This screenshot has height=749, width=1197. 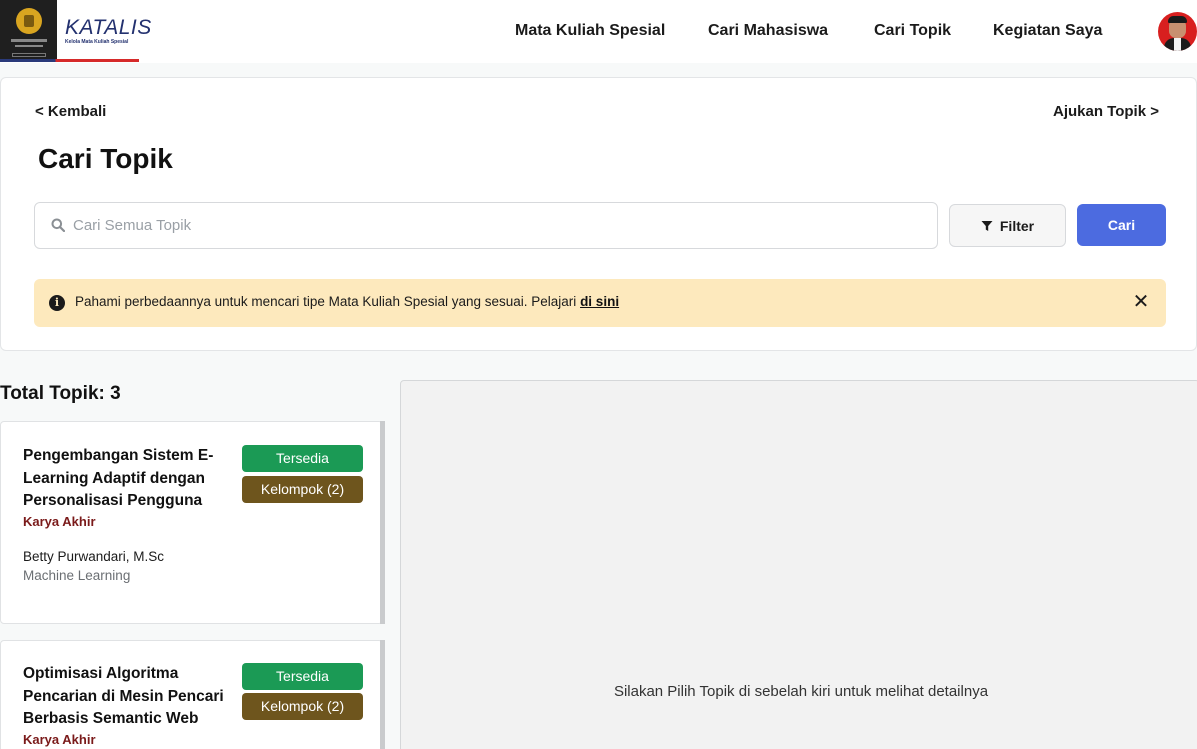 I want to click on avatar-shirt, so click(x=1177, y=44).